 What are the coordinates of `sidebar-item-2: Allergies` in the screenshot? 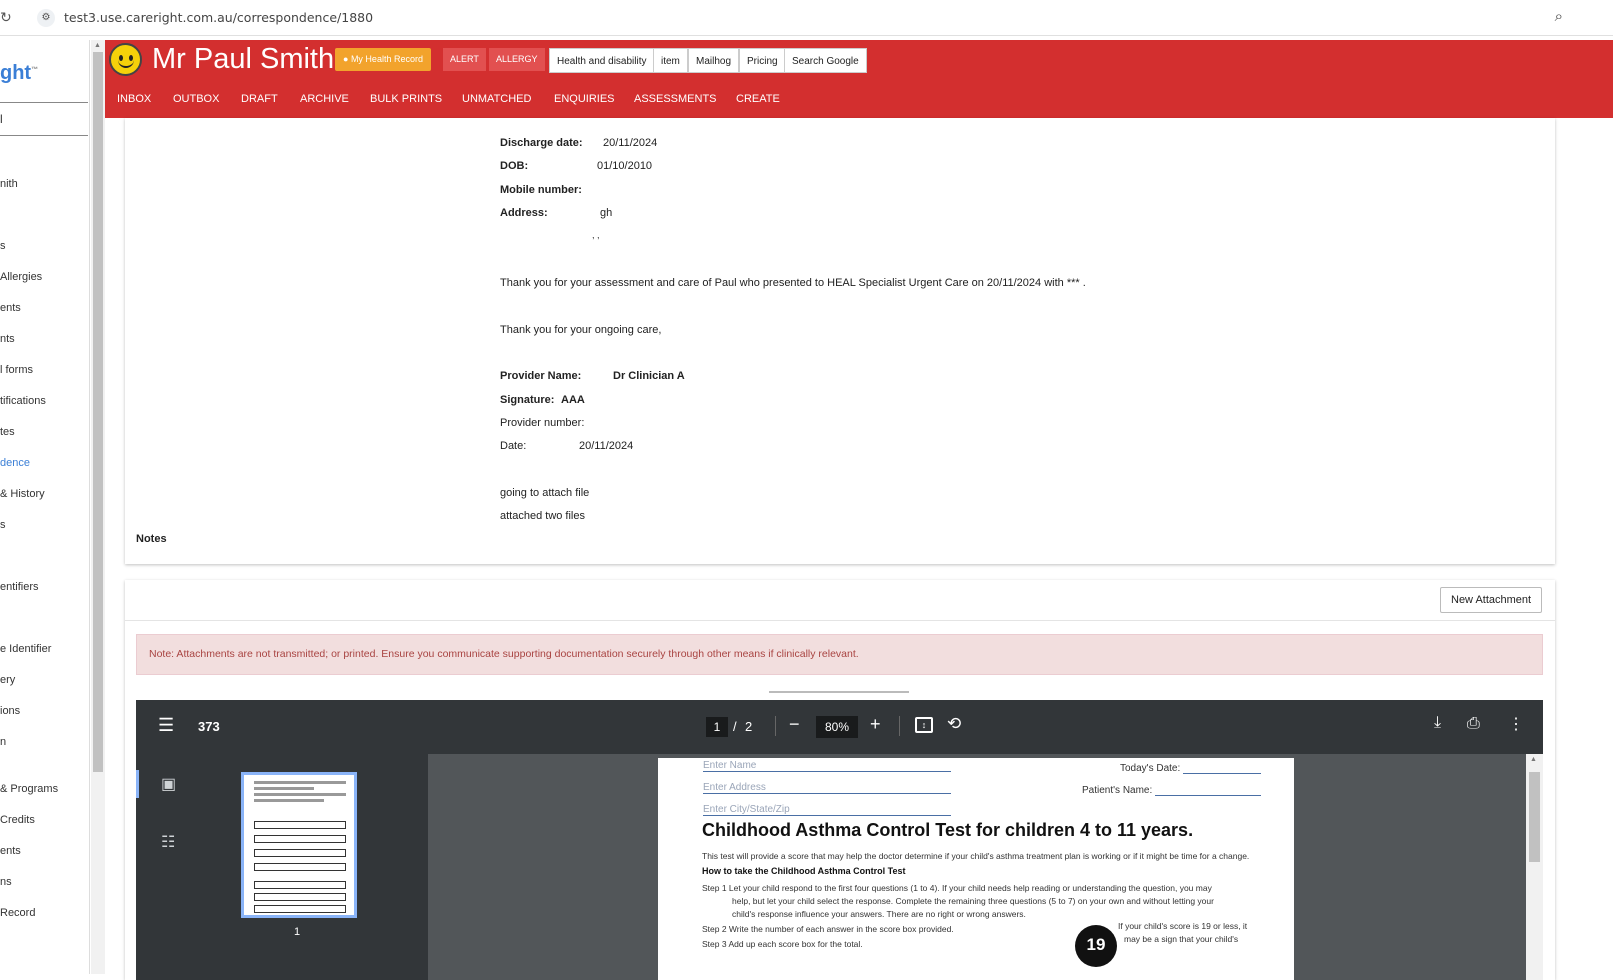 It's located at (21, 277).